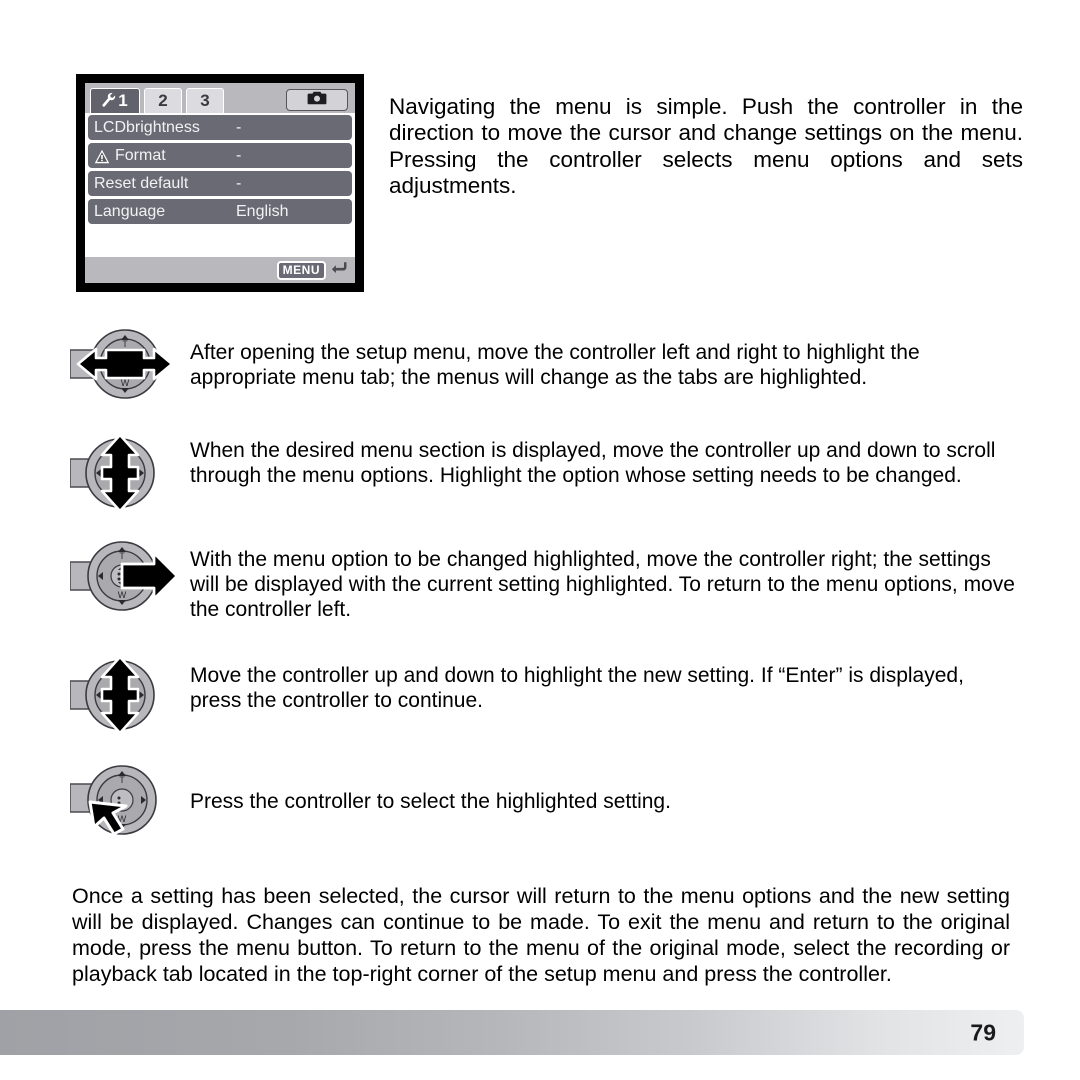 The width and height of the screenshot is (1080, 1080). I want to click on menu-row-label: Reset default, so click(141, 183).